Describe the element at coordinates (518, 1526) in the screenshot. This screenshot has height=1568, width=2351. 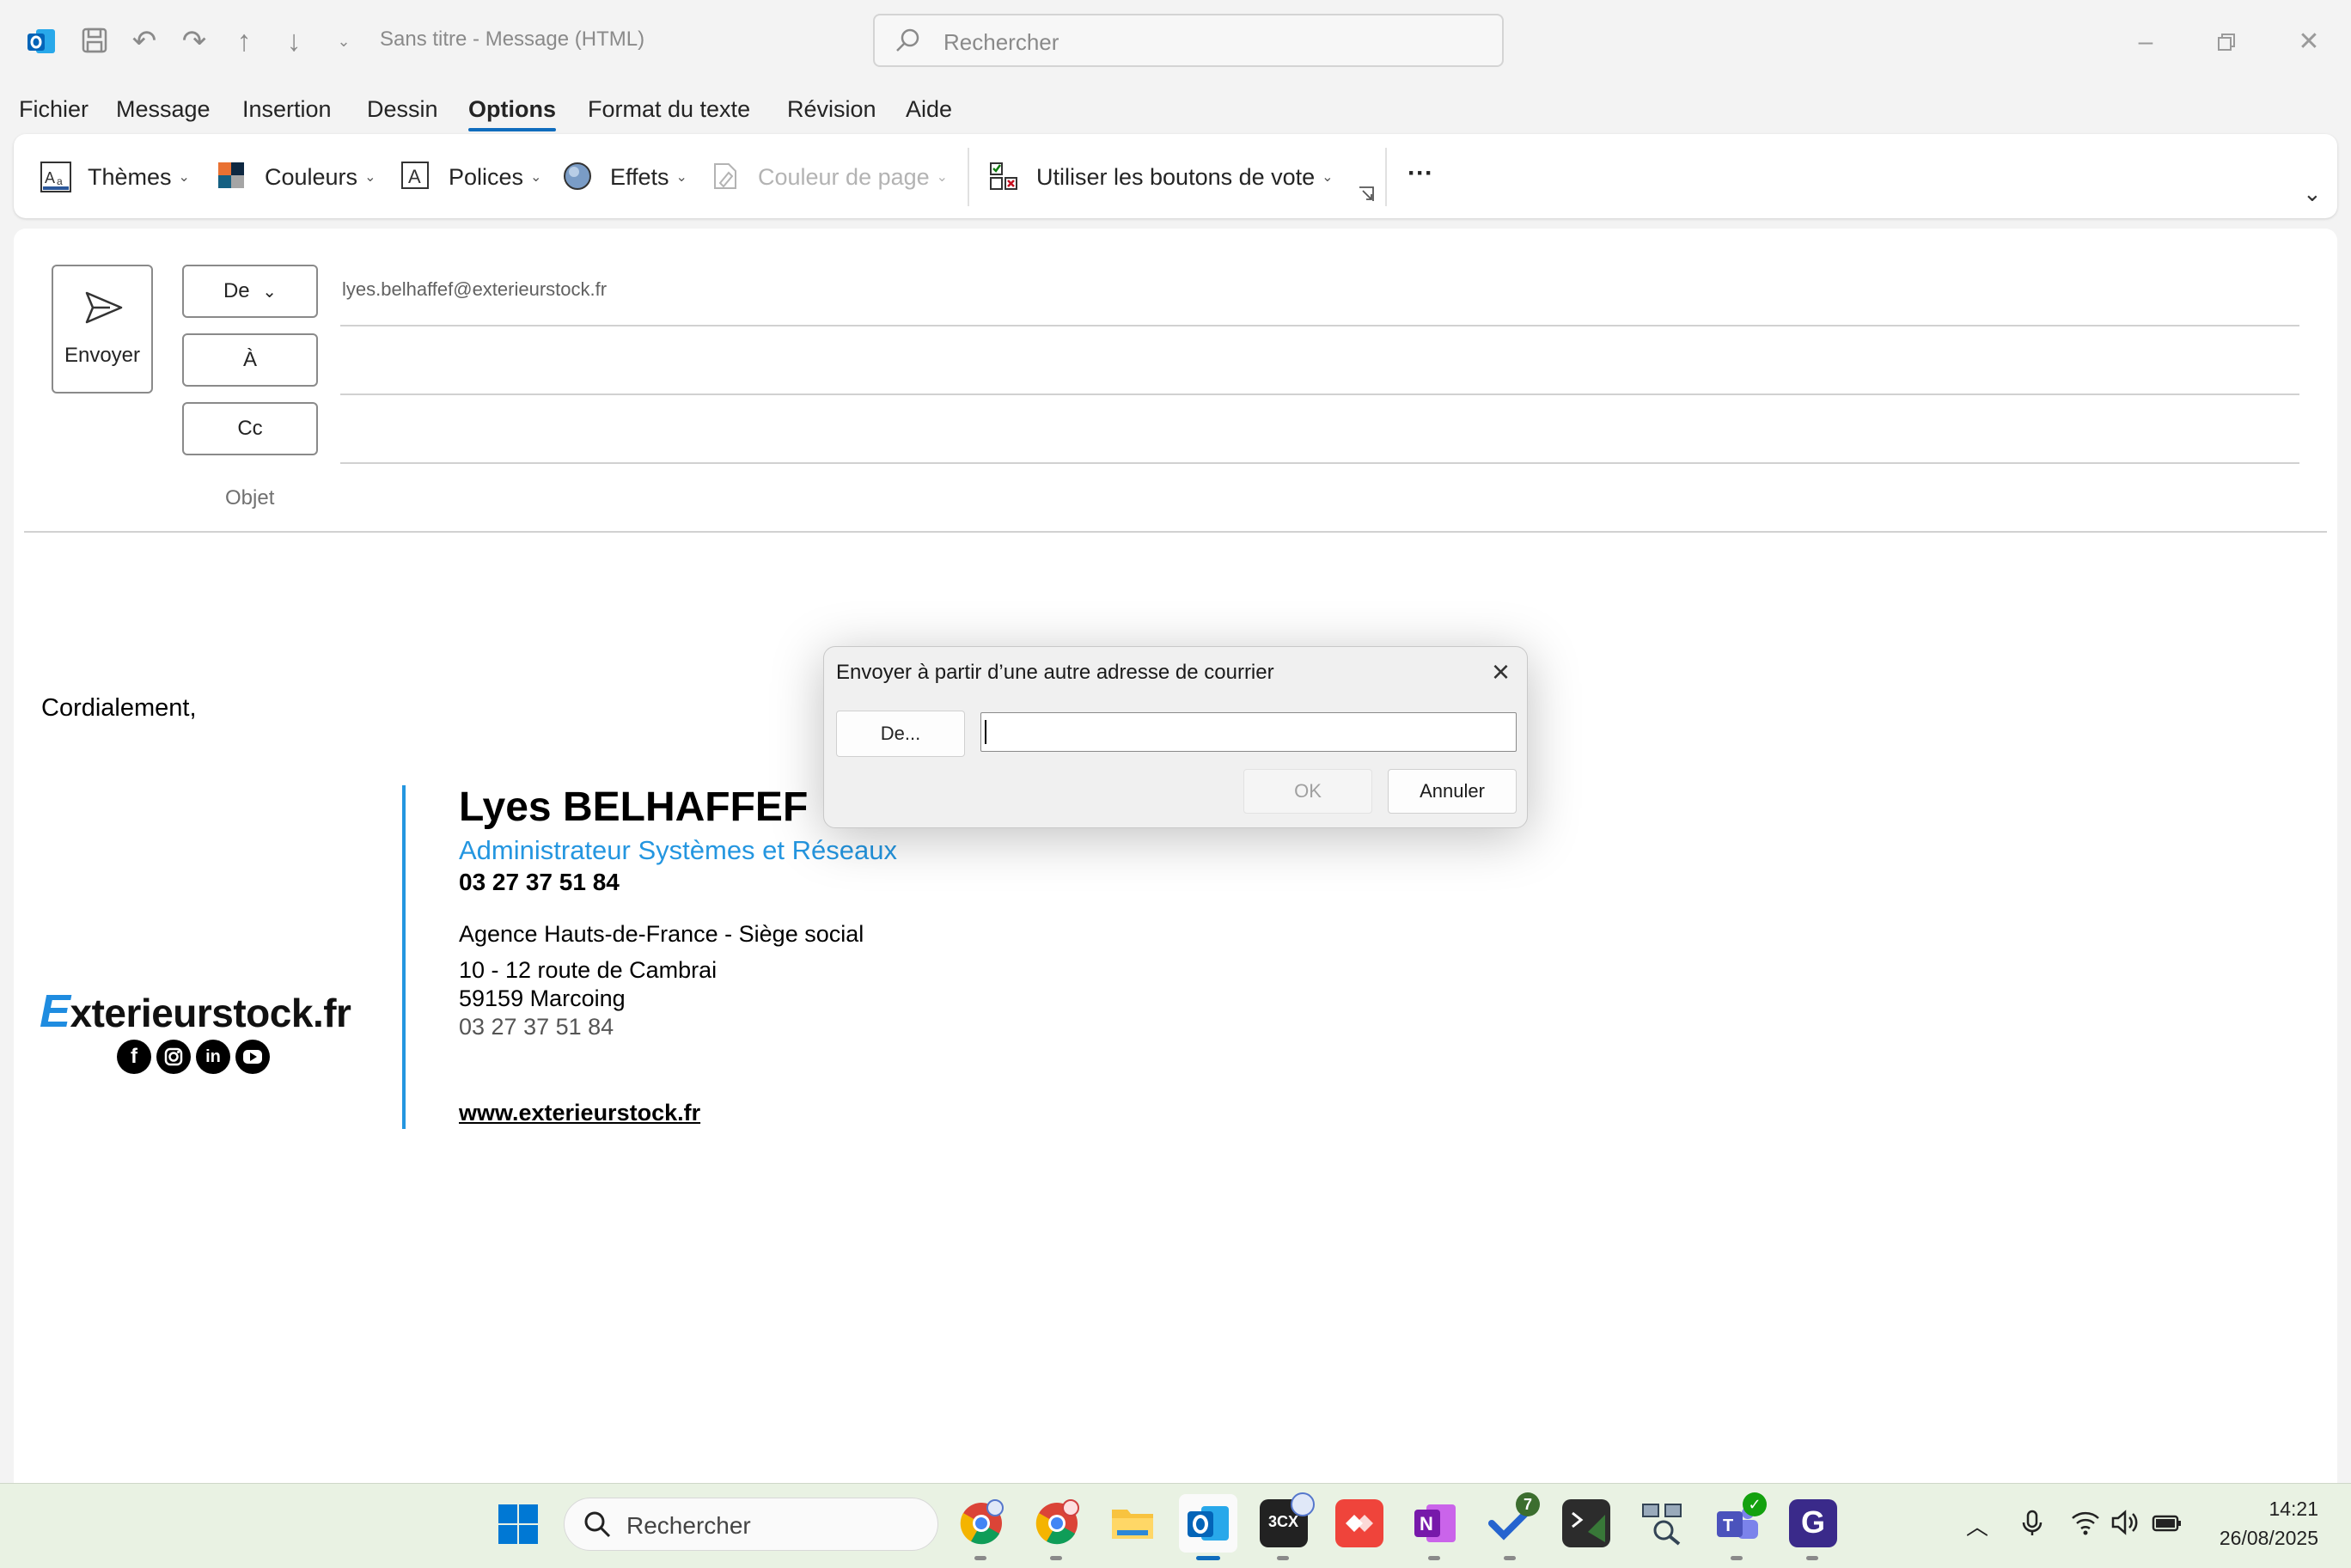
I see `windows-start-icon` at that location.